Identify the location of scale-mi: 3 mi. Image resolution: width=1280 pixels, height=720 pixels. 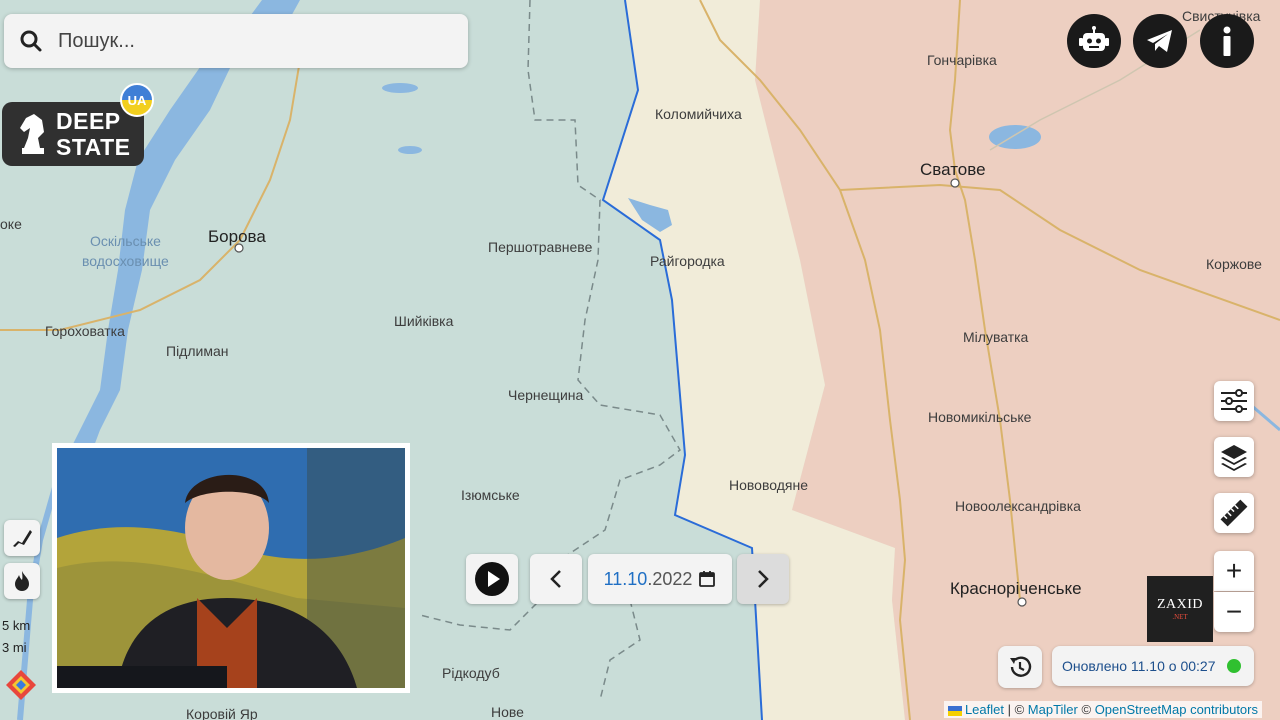
(14, 647).